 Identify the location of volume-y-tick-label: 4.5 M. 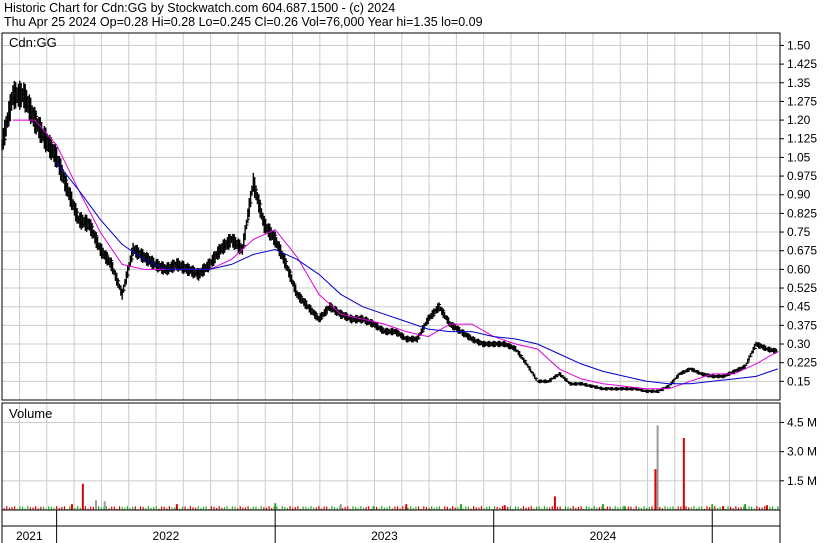
(802, 422).